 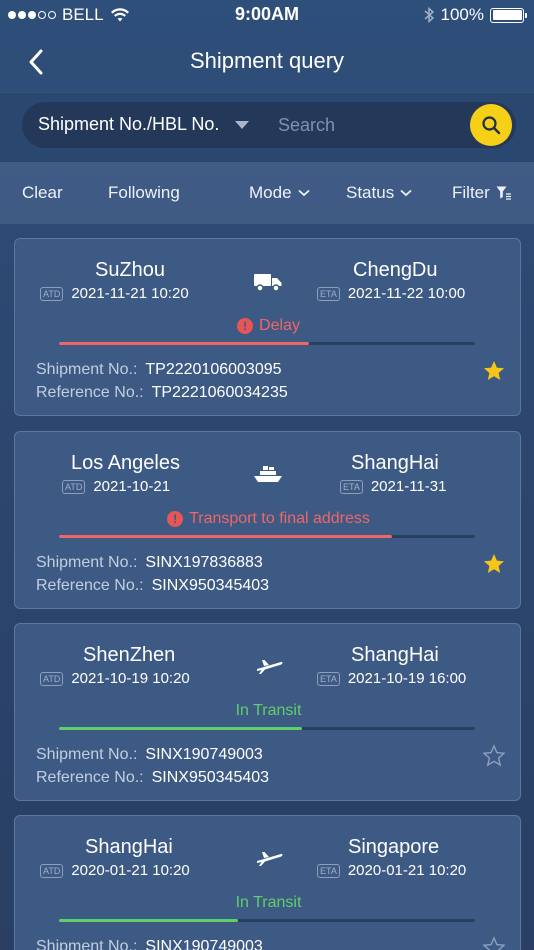 What do you see at coordinates (130, 270) in the screenshot?
I see `origin-city: SuZhou` at bounding box center [130, 270].